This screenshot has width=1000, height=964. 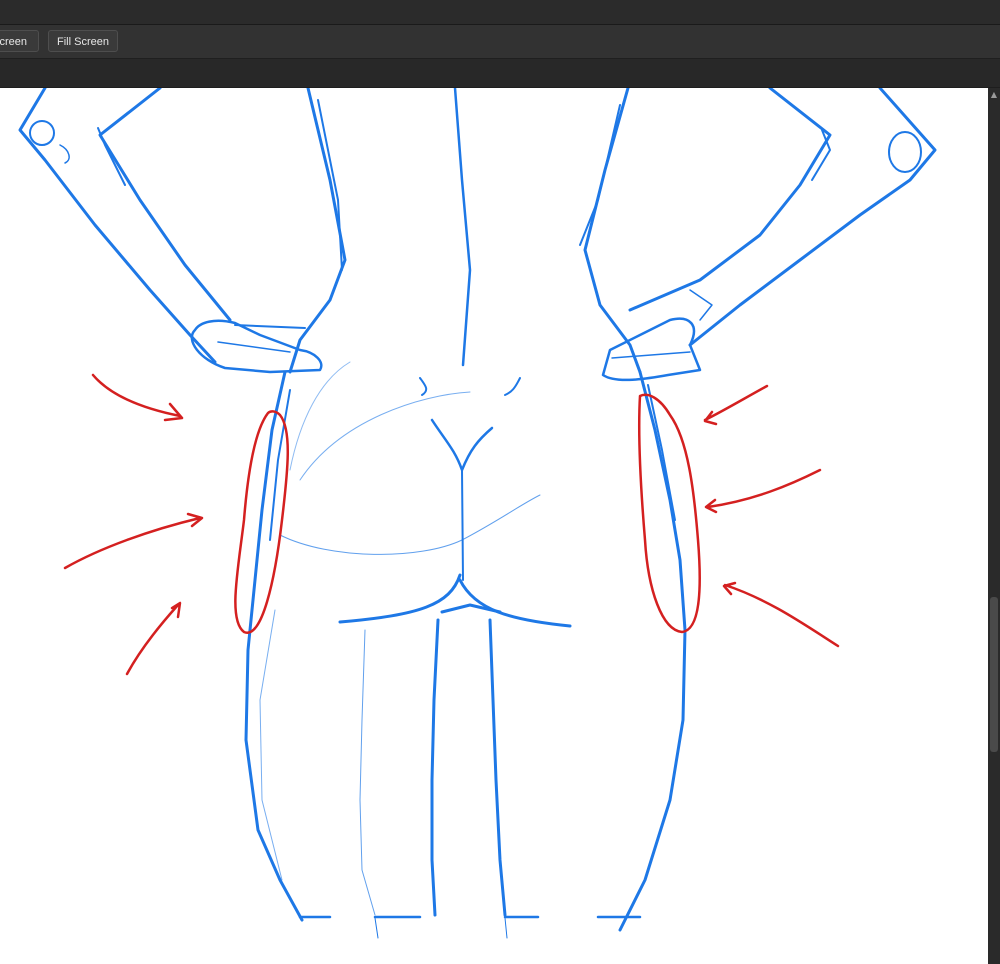 I want to click on fill-screen-button: Fill Screen, so click(x=83, y=41).